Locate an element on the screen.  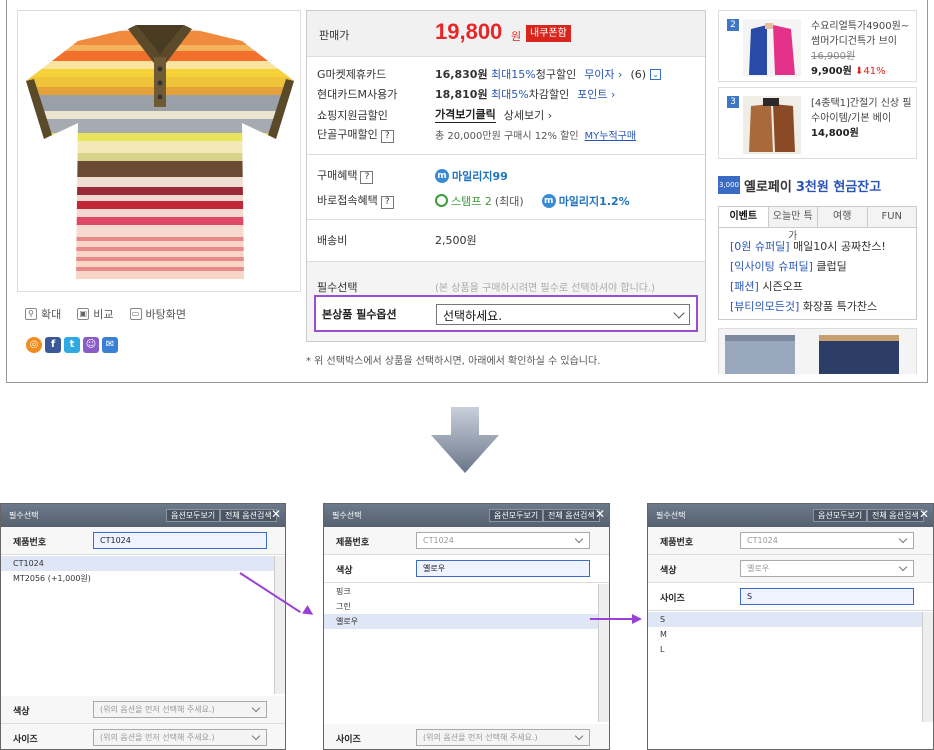
product-number-input: CT1024 is located at coordinates (180, 540).